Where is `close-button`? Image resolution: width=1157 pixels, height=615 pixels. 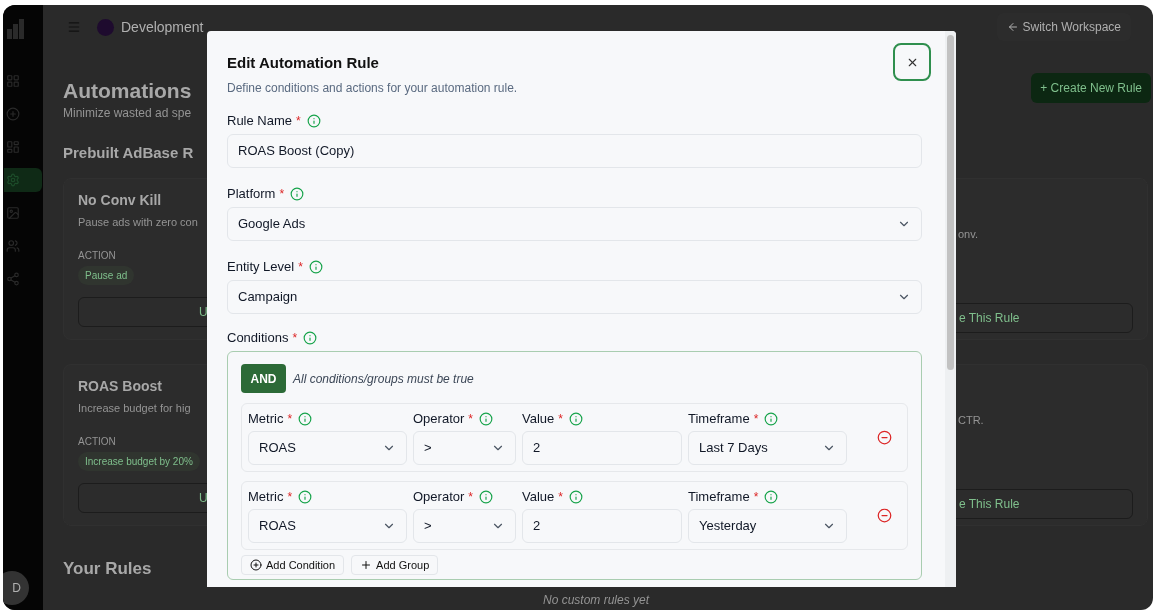 close-button is located at coordinates (912, 62).